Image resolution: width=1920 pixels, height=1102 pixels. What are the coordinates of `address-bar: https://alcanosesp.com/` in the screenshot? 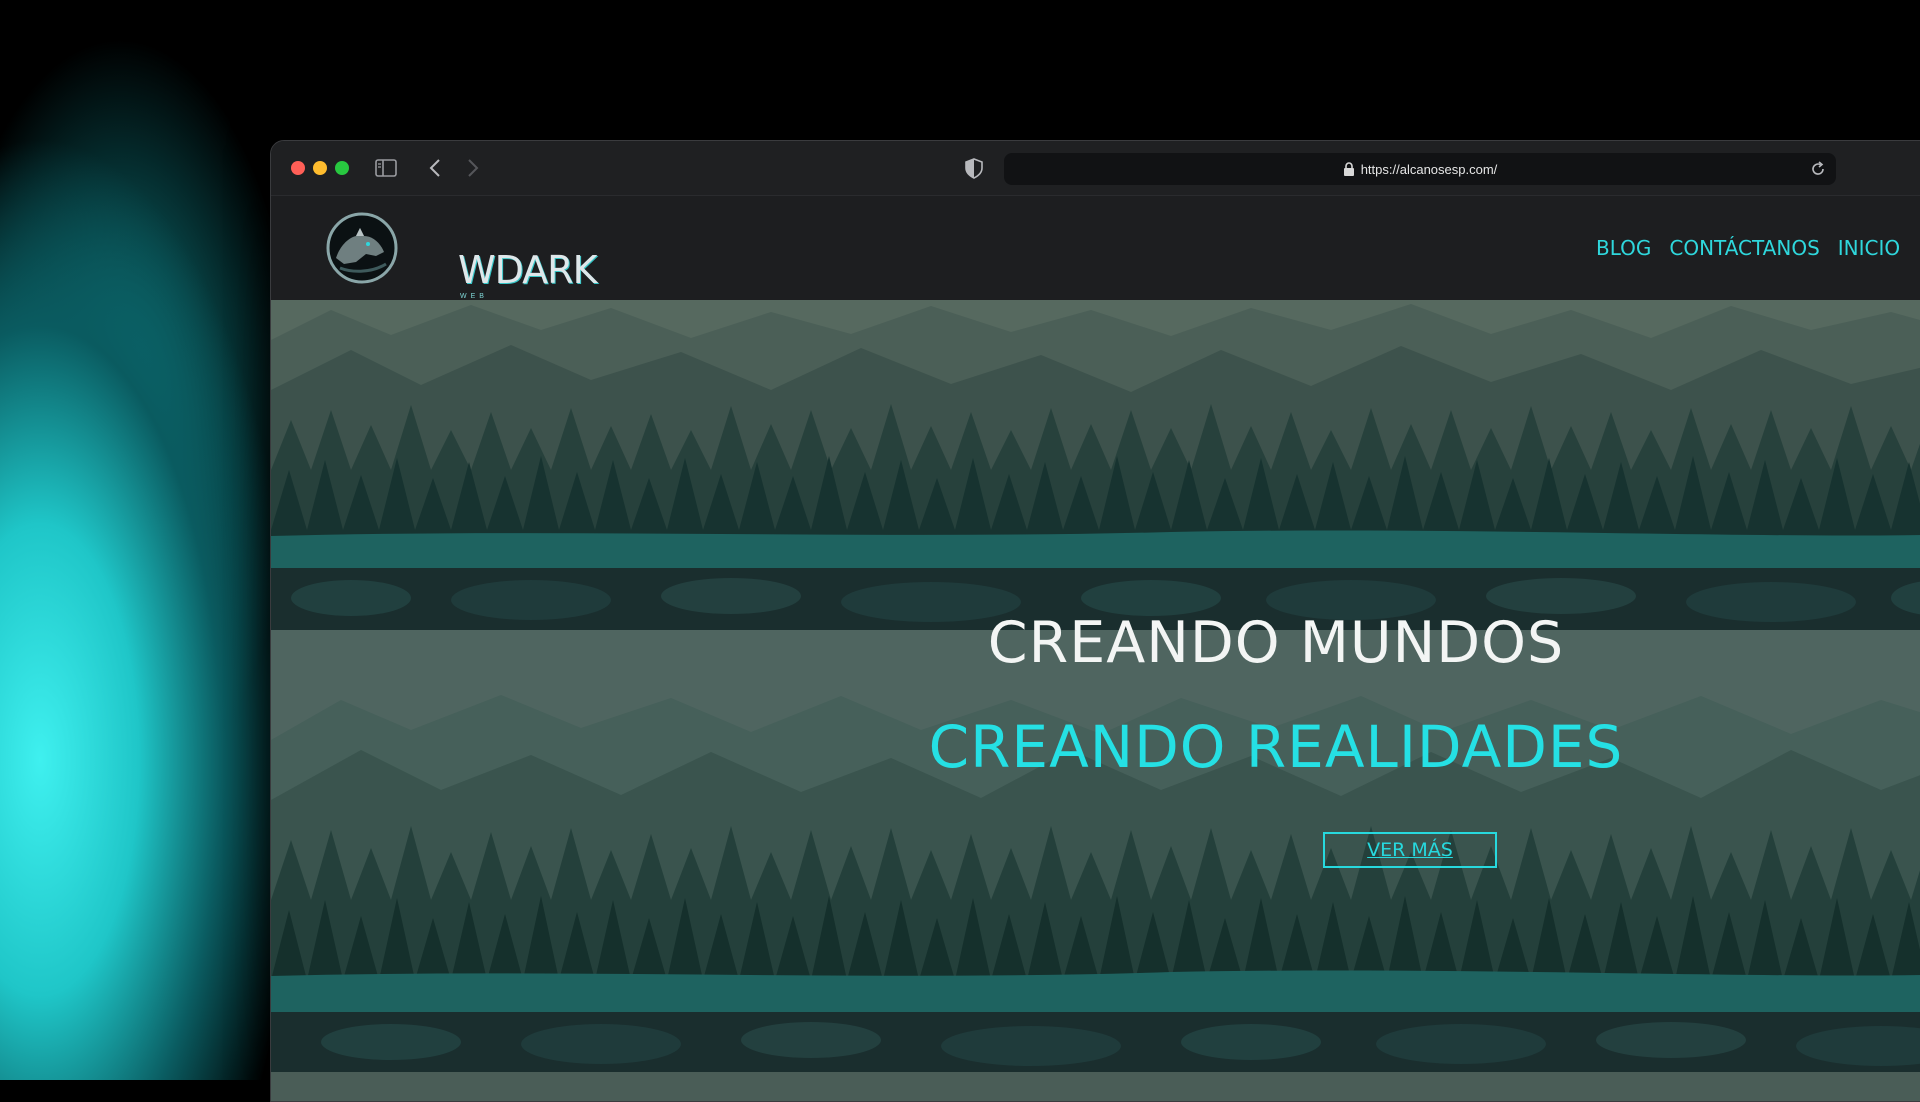 It's located at (1420, 169).